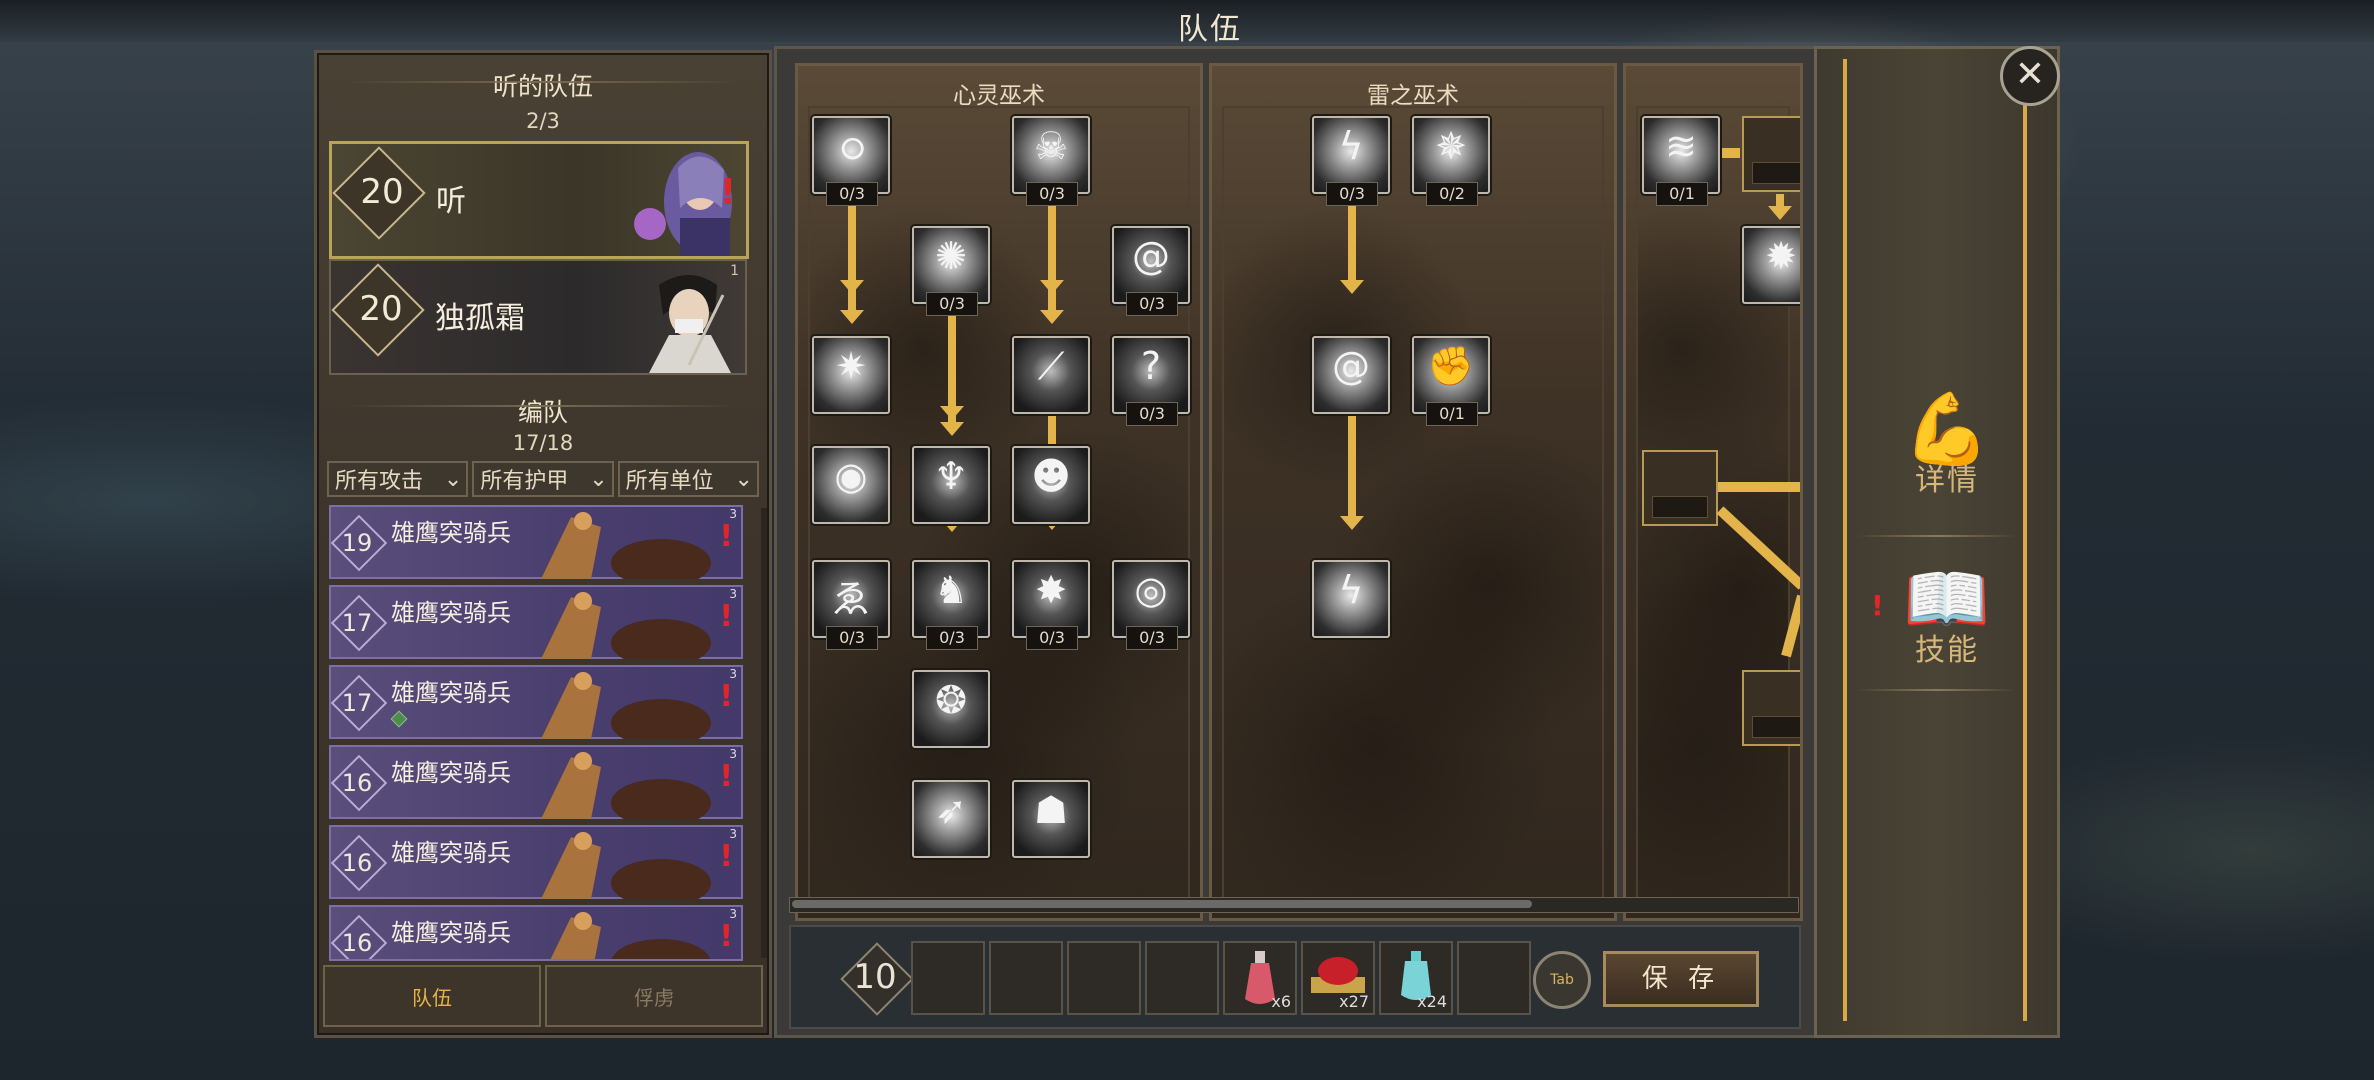 The width and height of the screenshot is (2374, 1080). Describe the element at coordinates (1416, 978) in the screenshot. I see `item-slot-blue-potion: x24` at that location.